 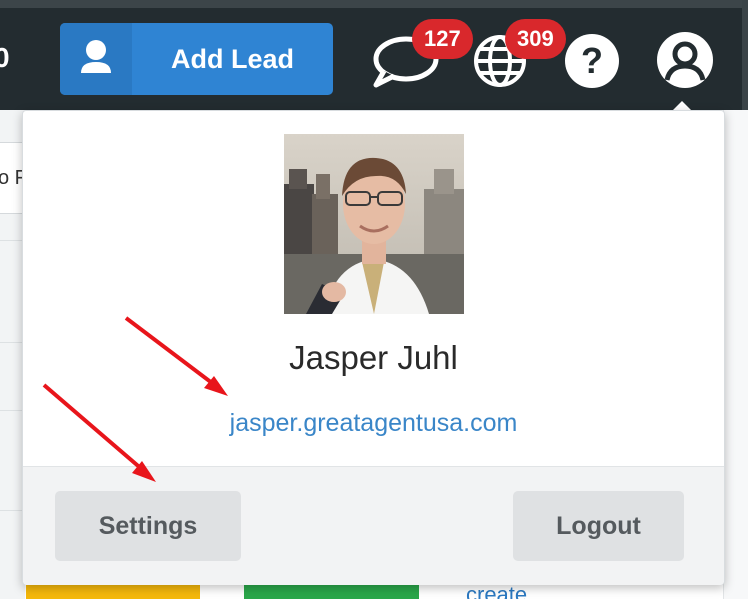 I want to click on add-lead-button: Add Lead, so click(x=196, y=59).